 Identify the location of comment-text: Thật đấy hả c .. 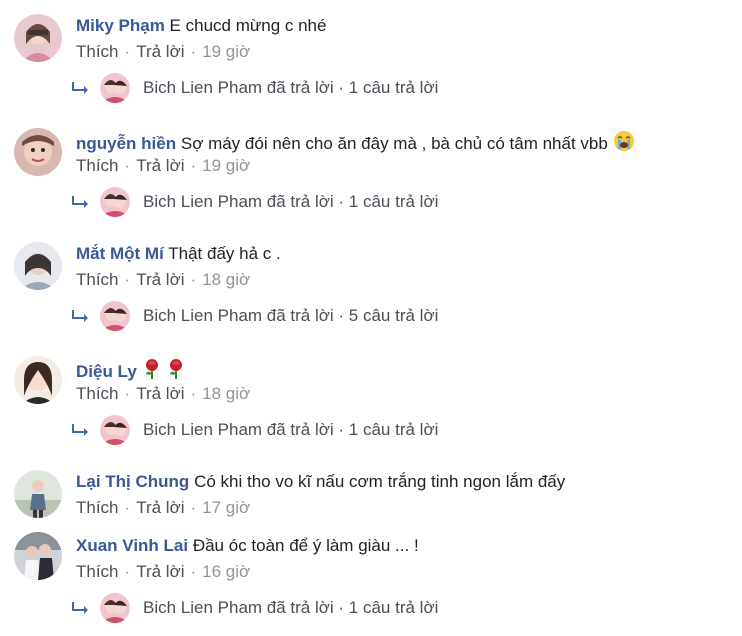
(224, 253).